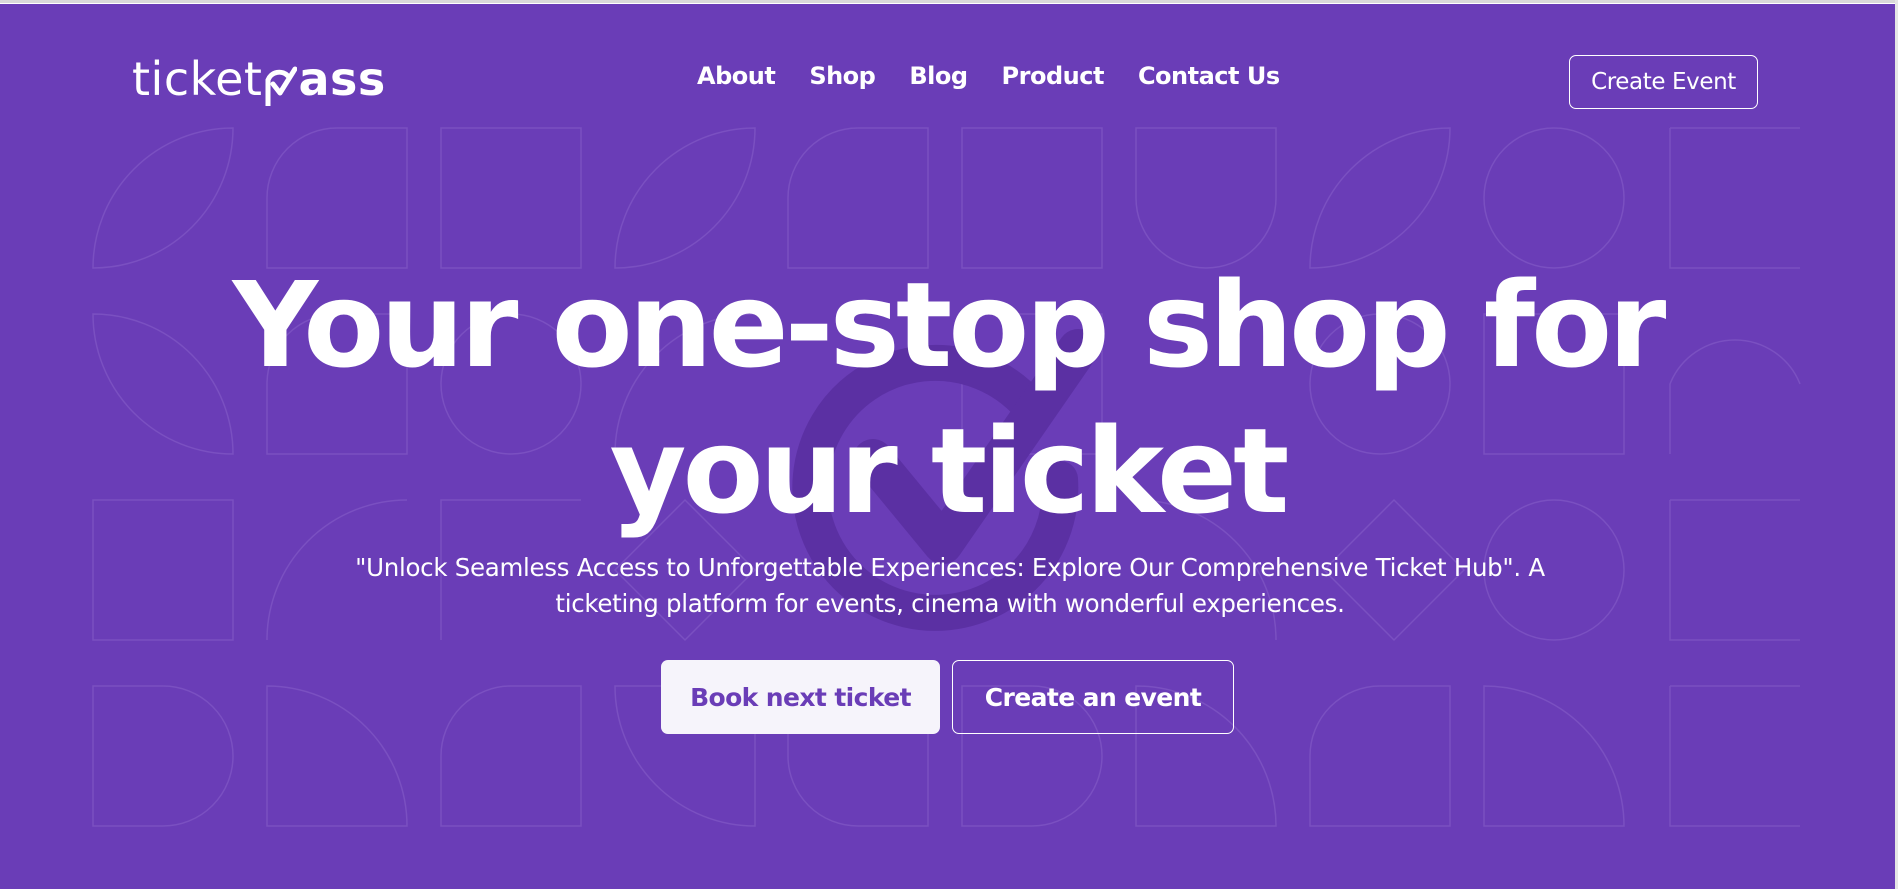 The height and width of the screenshot is (889, 1898). Describe the element at coordinates (1209, 76) in the screenshot. I see `nav-item-contact-us: Contact Us` at that location.